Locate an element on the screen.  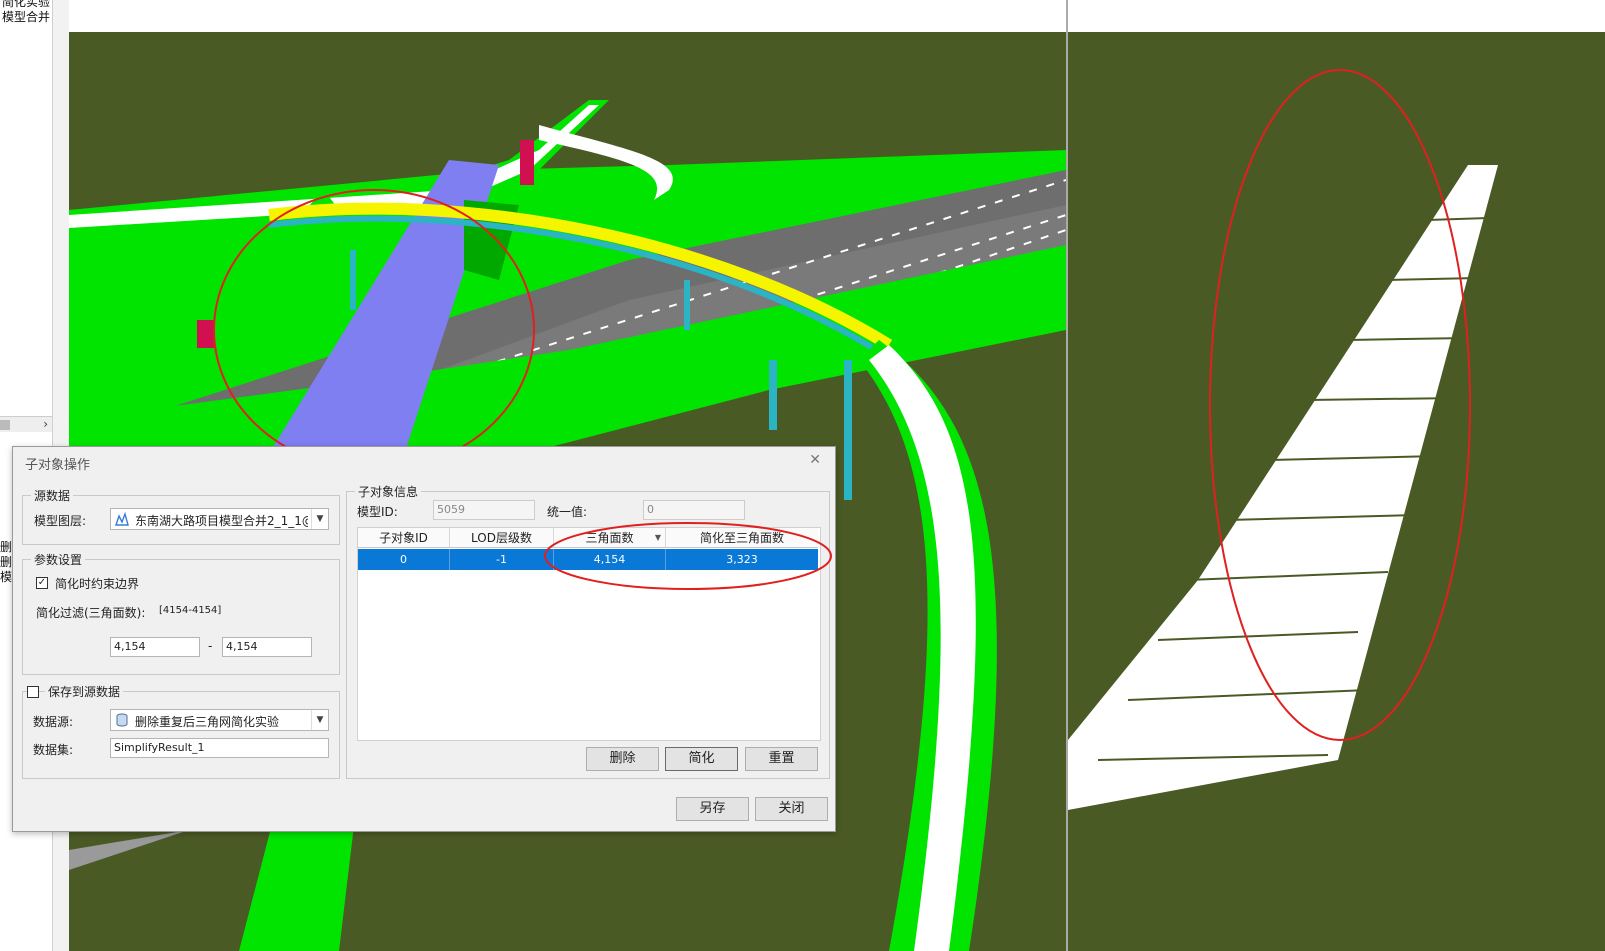
model-layer-value: 东南湖大路项目模型合并2_1_1@ is located at coordinates (221, 521).